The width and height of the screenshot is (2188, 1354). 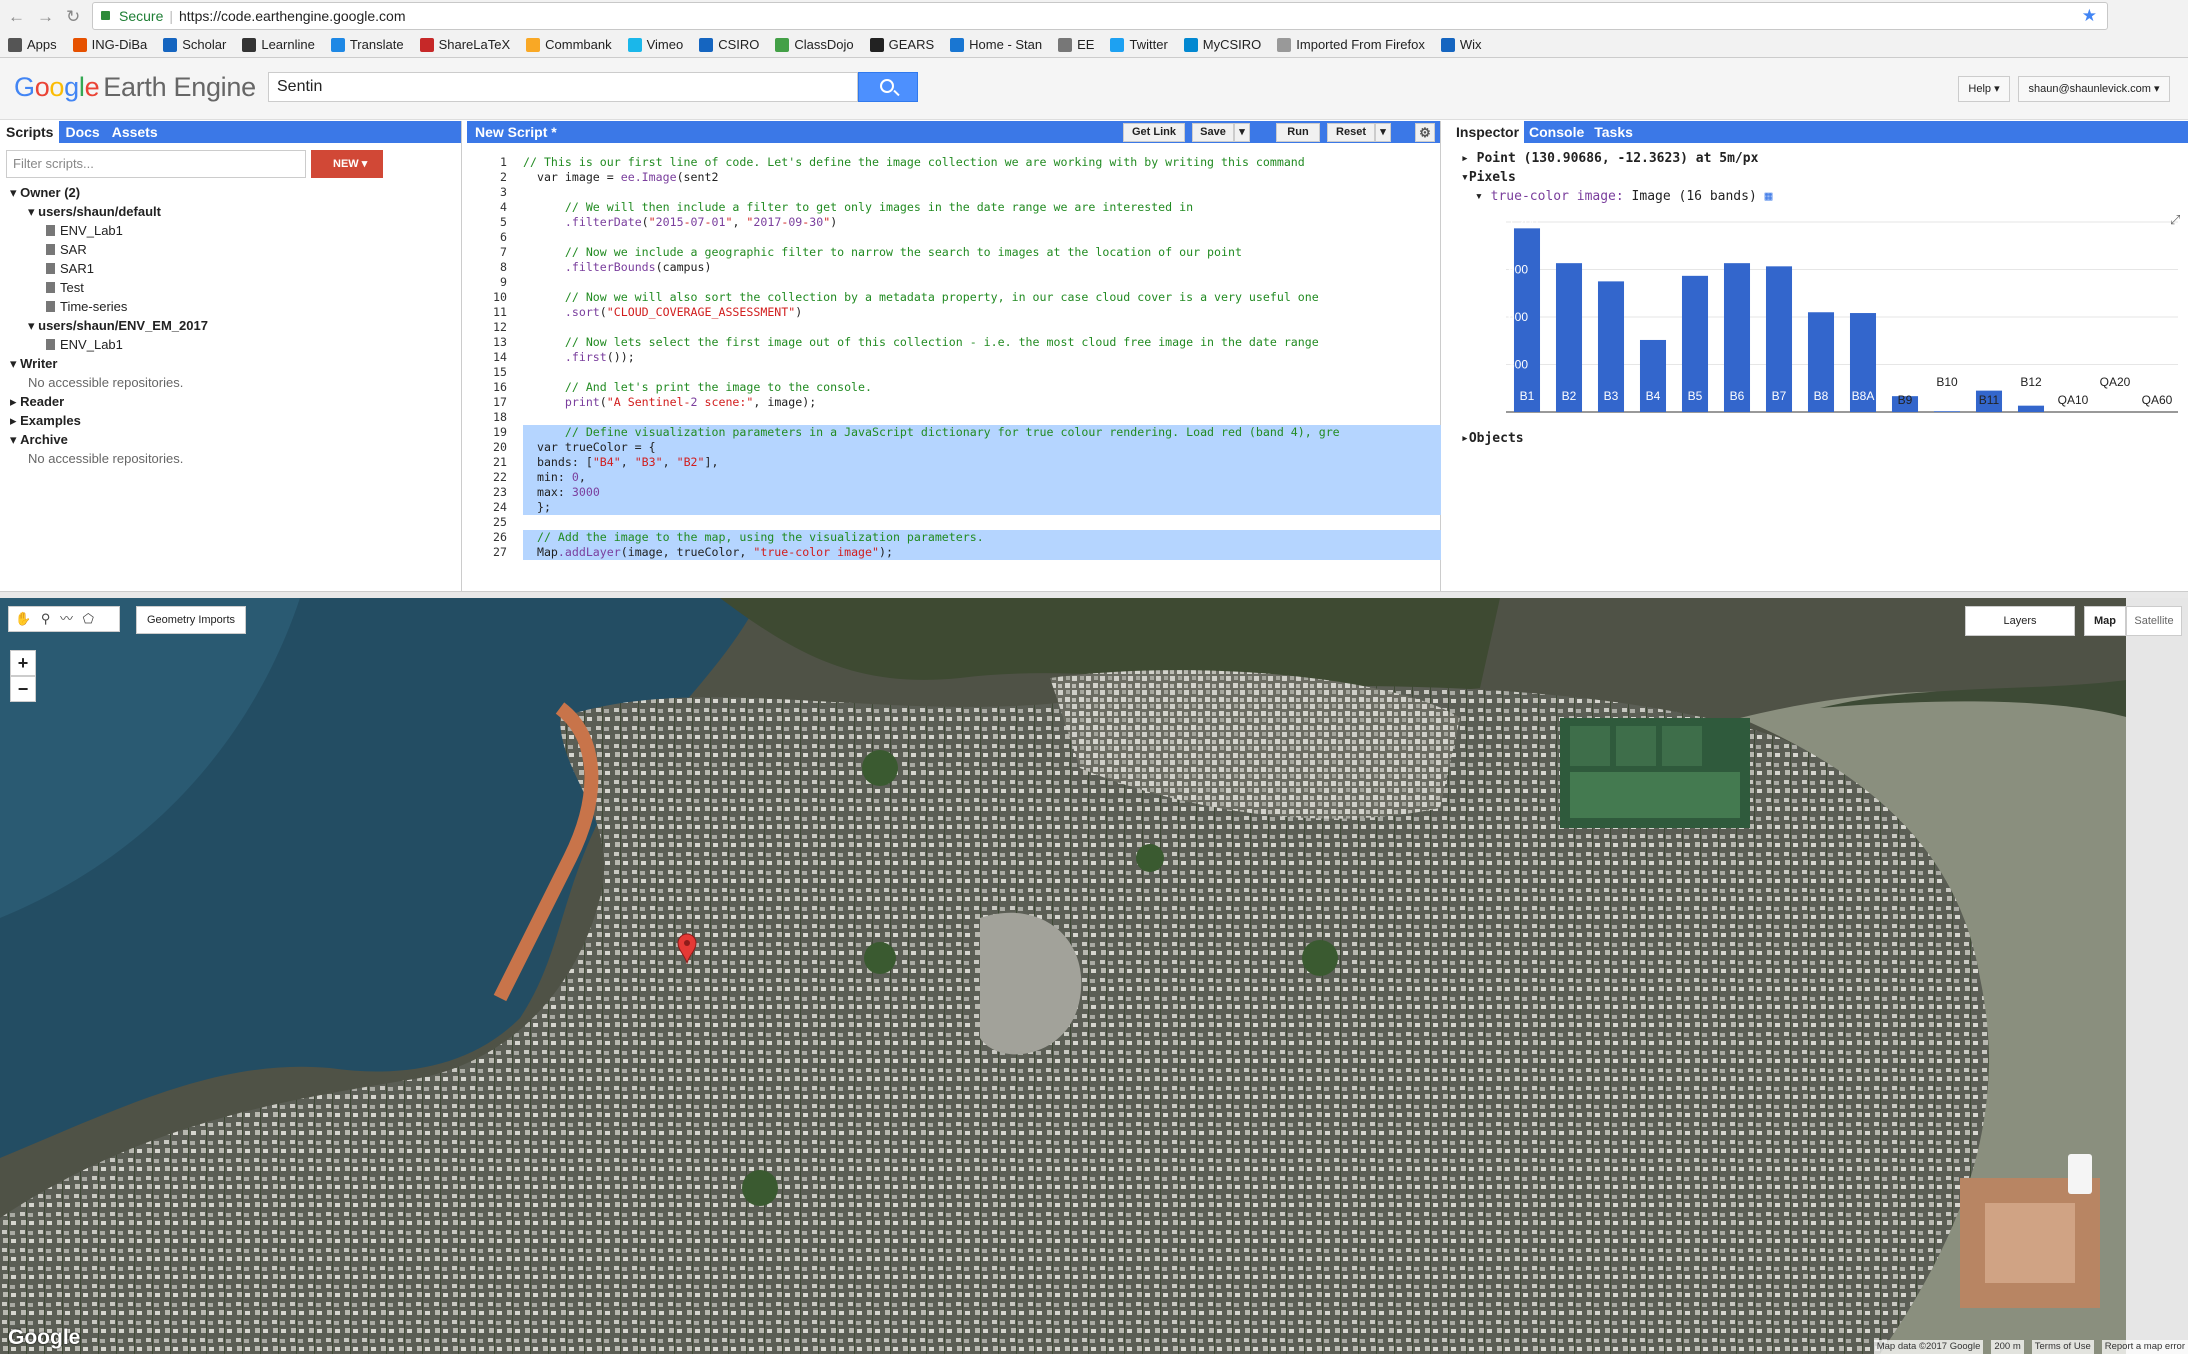 I want to click on pegman-icon, so click(x=2080, y=1174).